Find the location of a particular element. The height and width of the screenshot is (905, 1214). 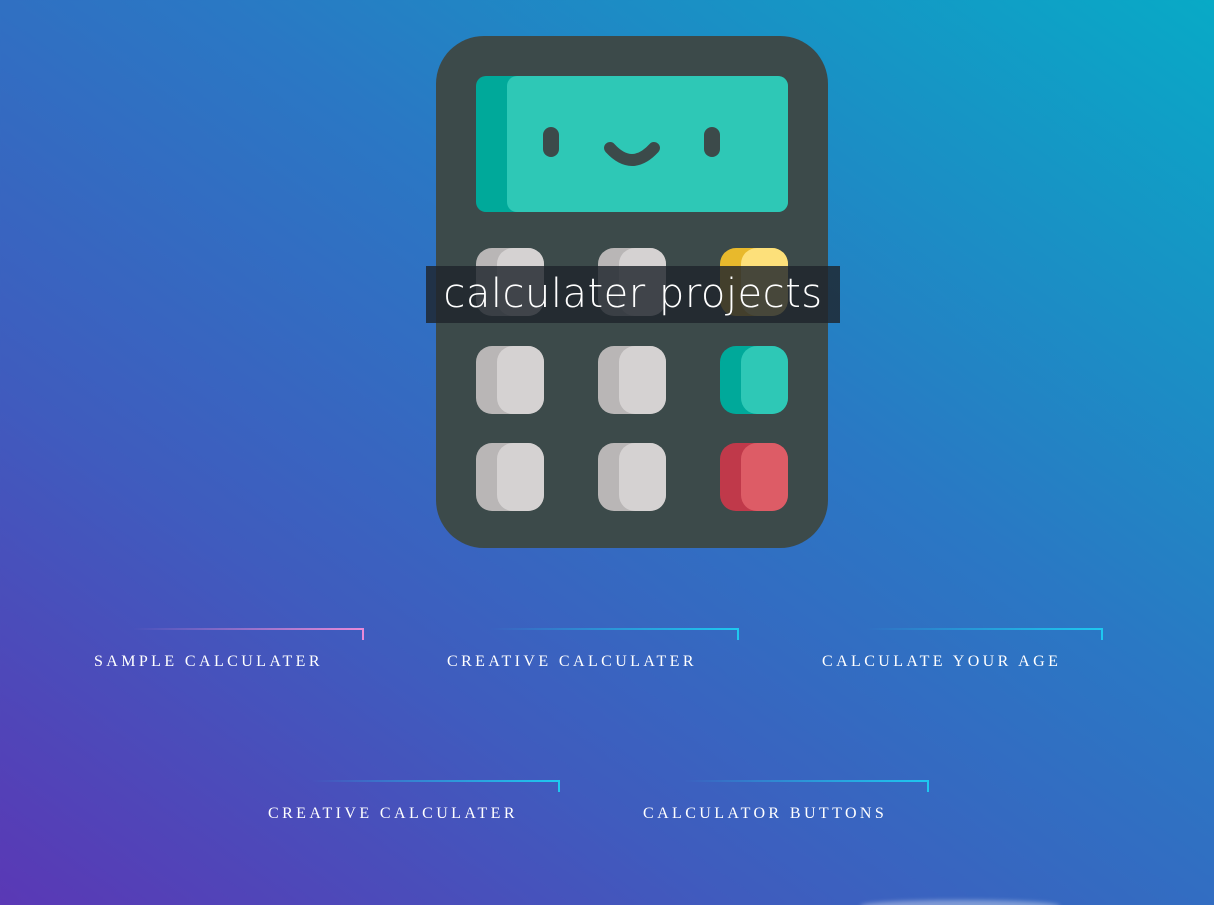

link-calculator-buttons: CALCULATOR BUTTONS is located at coordinates (786, 814).